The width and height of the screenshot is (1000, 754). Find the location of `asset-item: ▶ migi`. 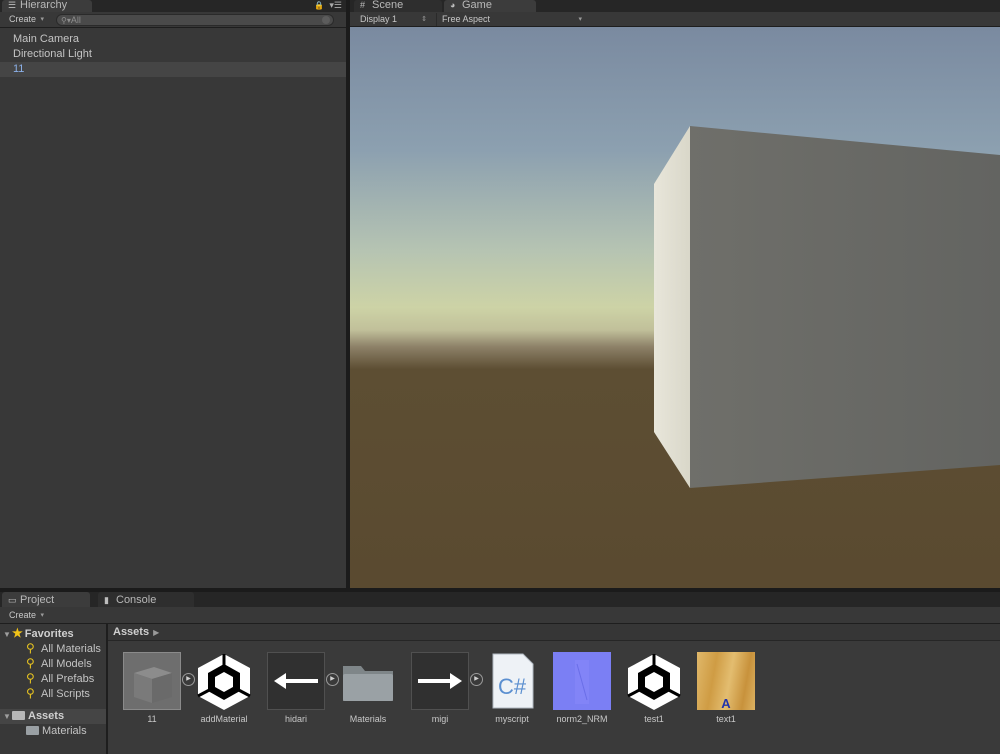

asset-item: ▶ migi is located at coordinates (443, 702).